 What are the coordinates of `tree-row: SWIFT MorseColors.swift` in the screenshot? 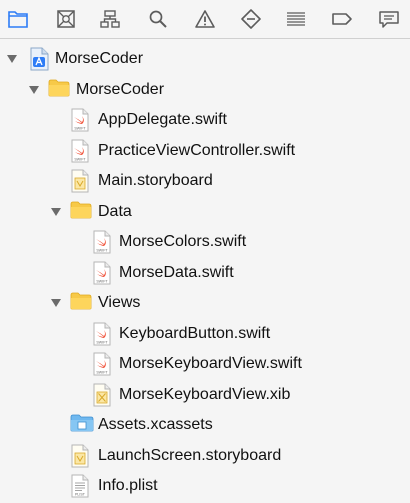 It's located at (205, 242).